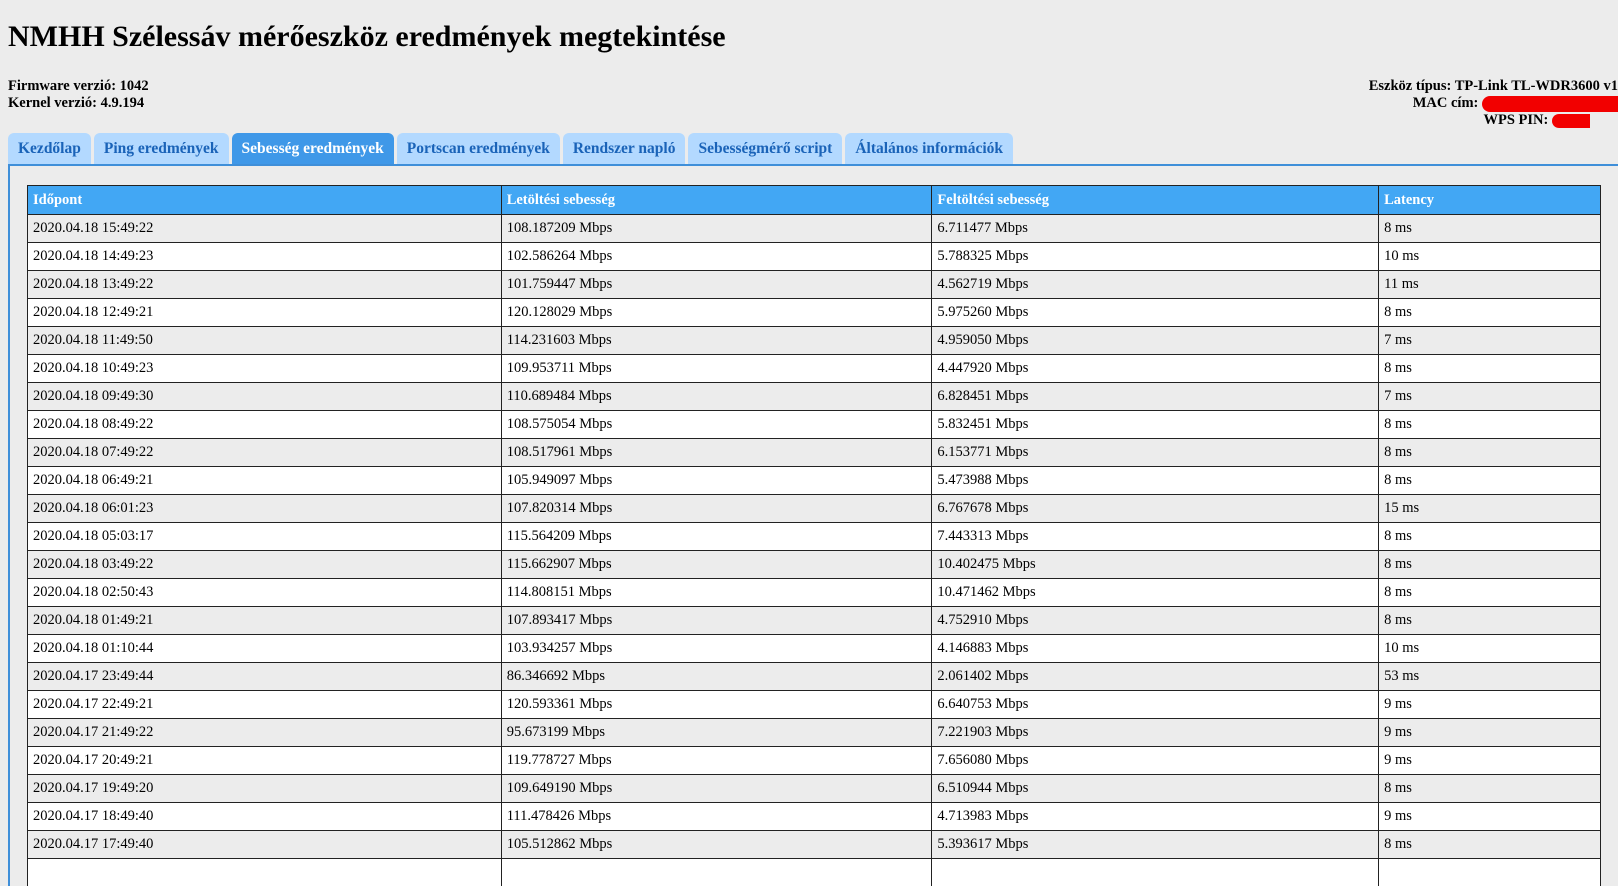 This screenshot has height=886, width=1618. I want to click on cell-upload: 7.443313 Mbps, so click(1155, 536).